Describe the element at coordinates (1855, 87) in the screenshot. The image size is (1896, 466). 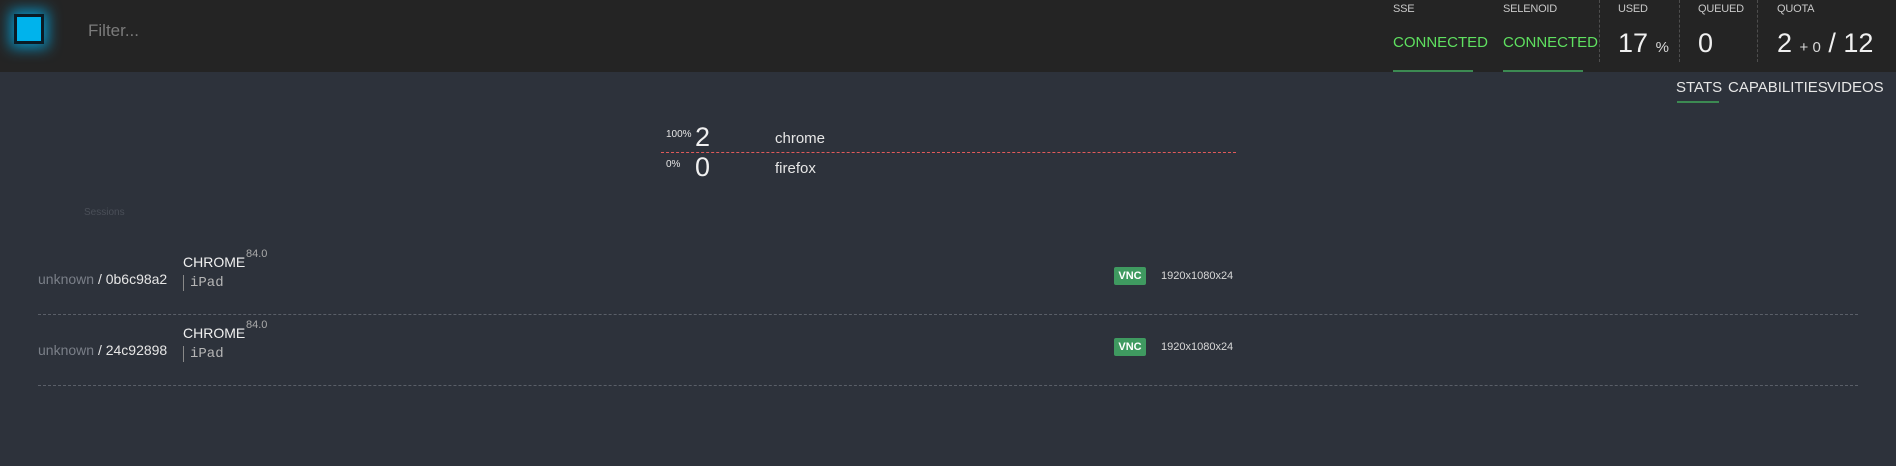
I see `tab-videos: VIDEOS` at that location.